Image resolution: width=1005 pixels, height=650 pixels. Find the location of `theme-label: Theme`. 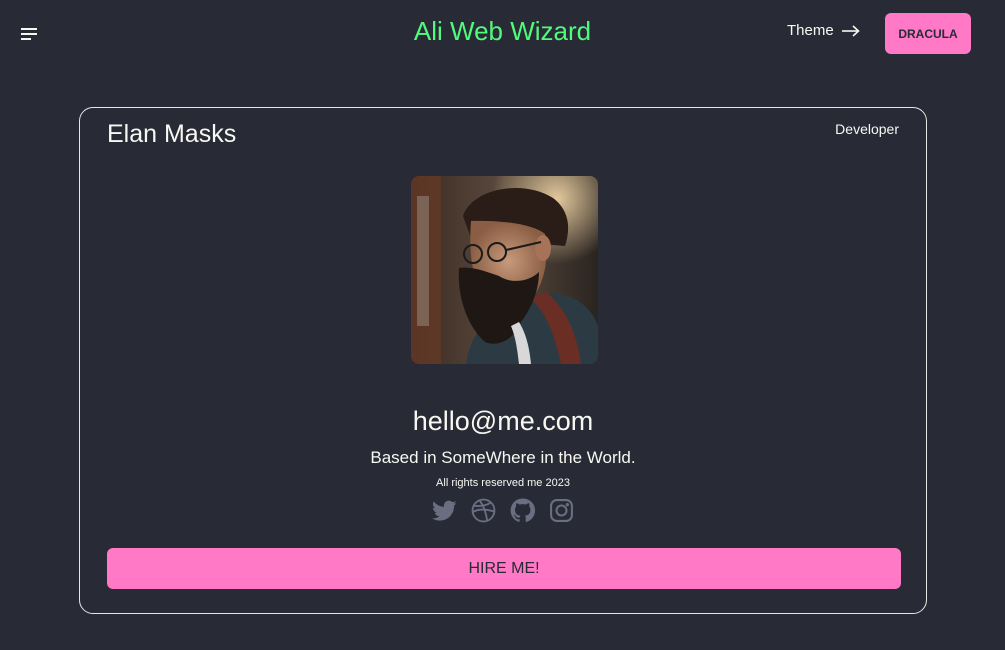

theme-label: Theme is located at coordinates (810, 30).